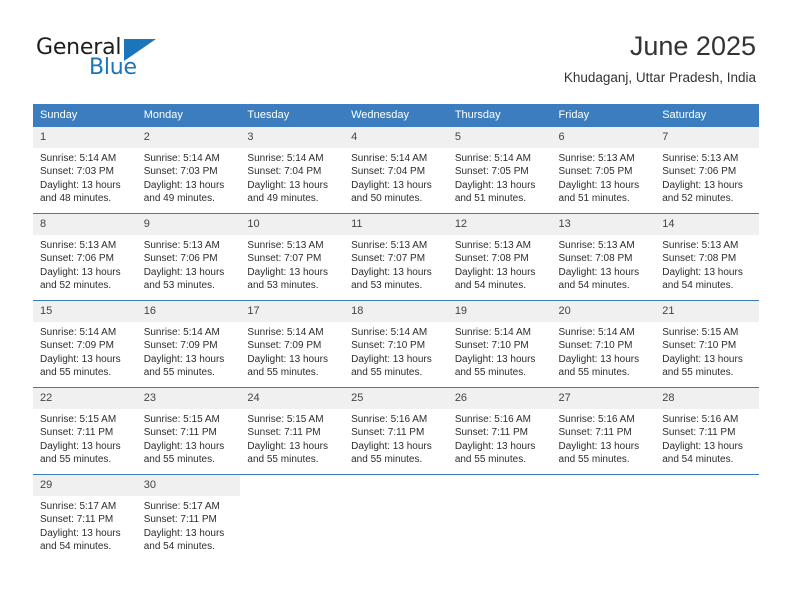  Describe the element at coordinates (491, 259) in the screenshot. I see `sunset-time: Sunset: 7:08 PM` at that location.